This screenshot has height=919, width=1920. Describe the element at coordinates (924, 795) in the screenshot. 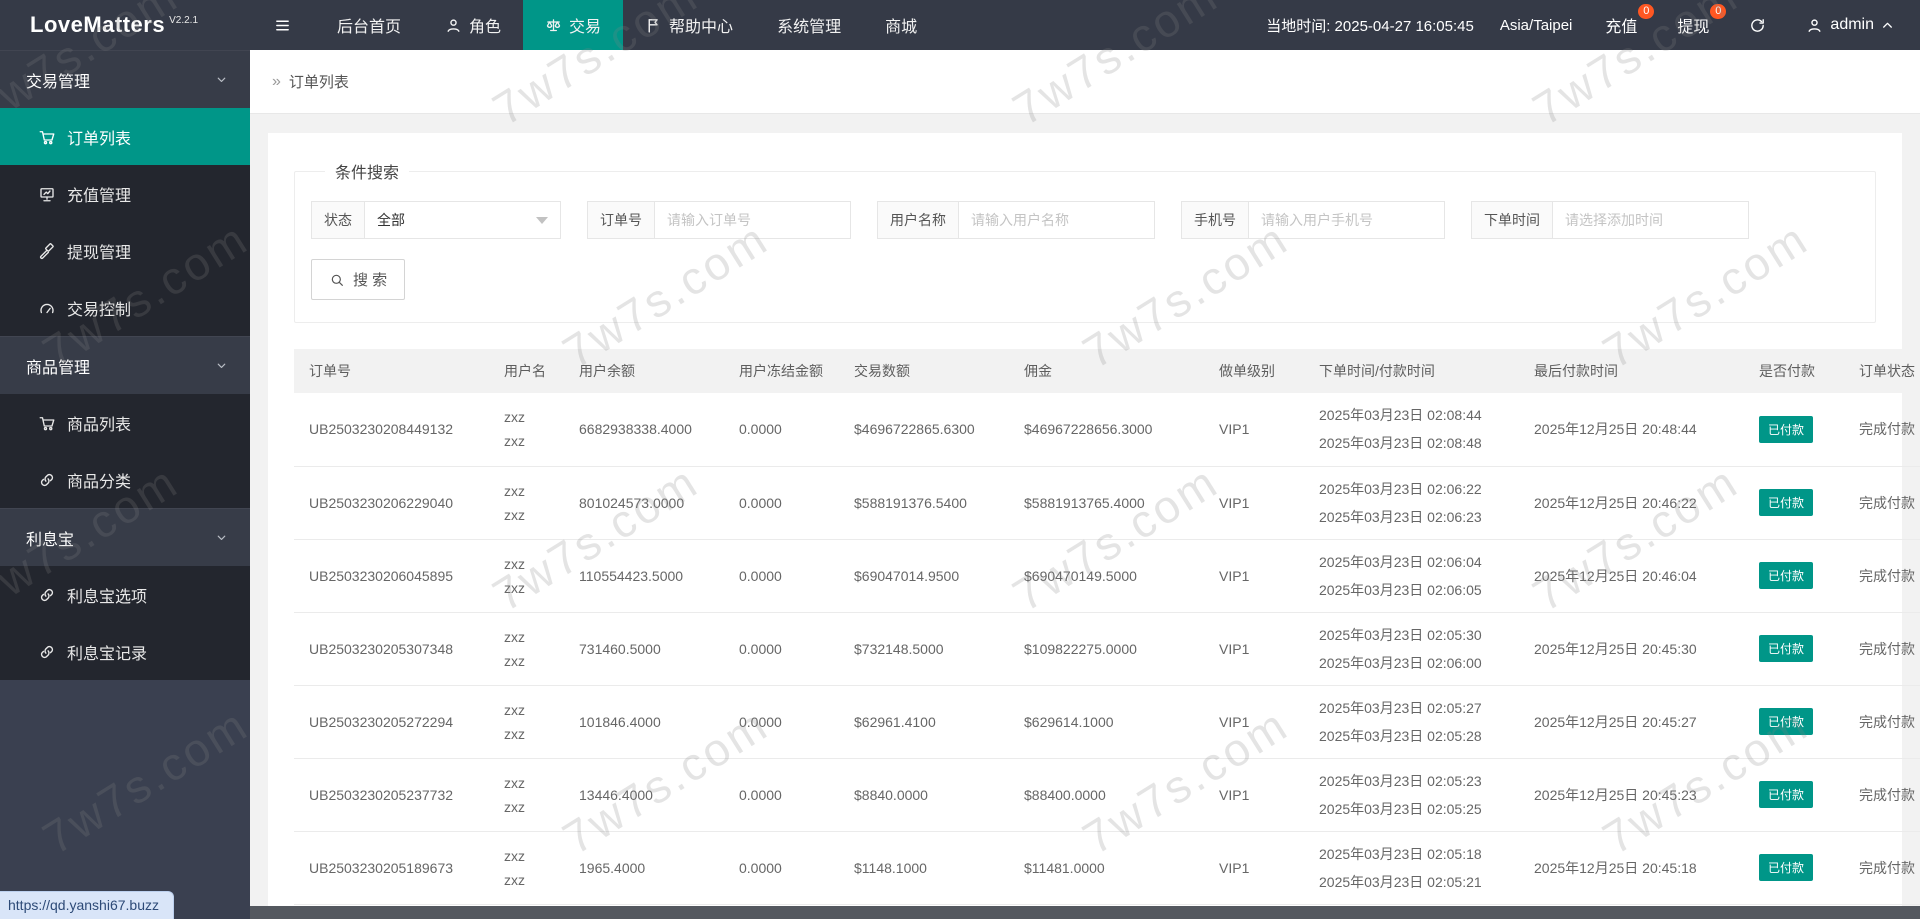

I see `cell-amount: $8840.0000` at that location.